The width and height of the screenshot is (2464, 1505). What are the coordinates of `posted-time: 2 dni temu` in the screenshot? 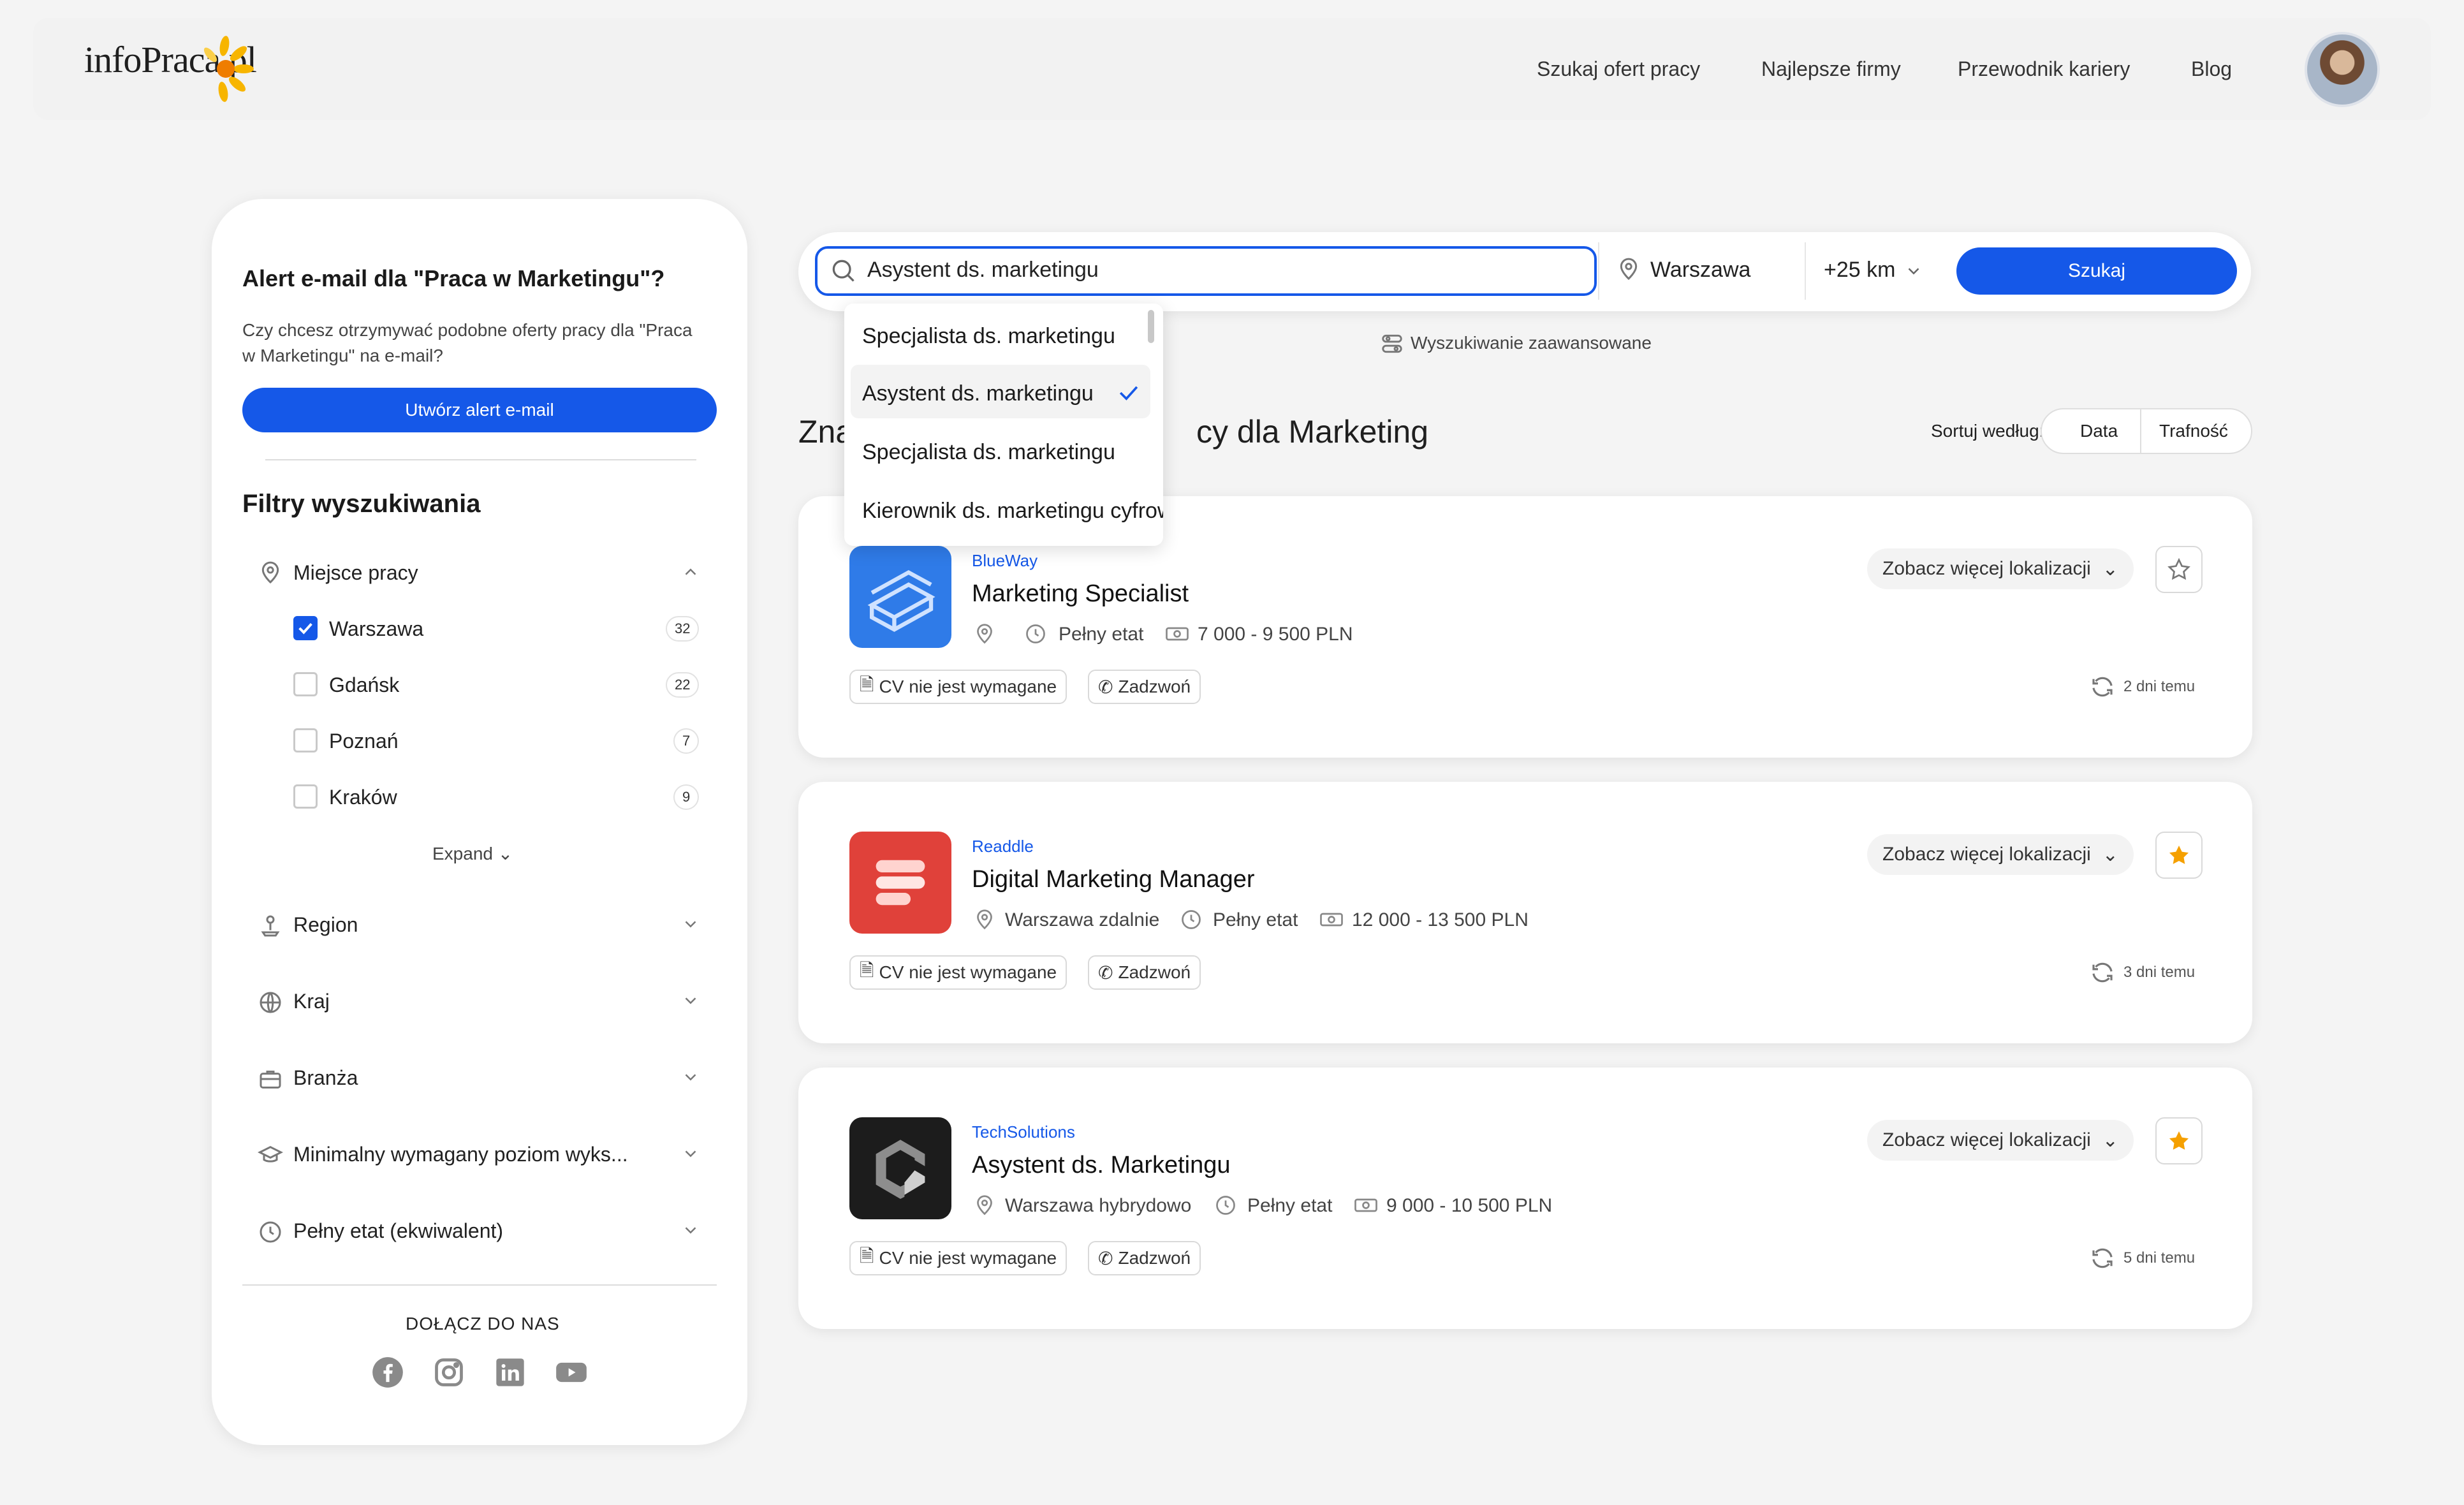 It's located at (2142, 686).